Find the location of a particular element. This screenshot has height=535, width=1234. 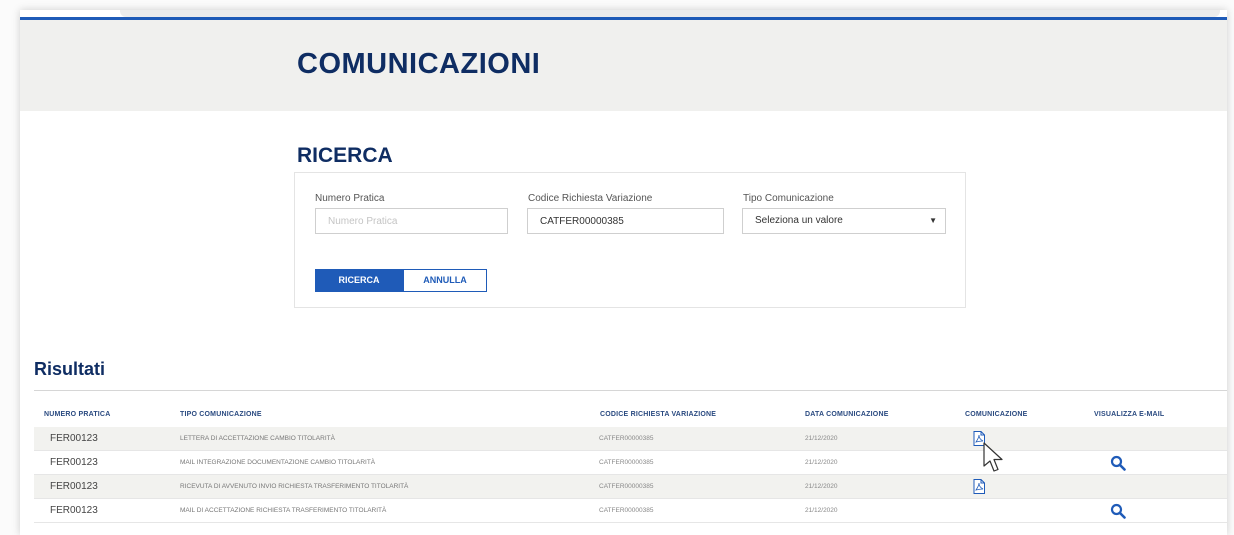

page-title: COMUNICAZIONI is located at coordinates (419, 64).